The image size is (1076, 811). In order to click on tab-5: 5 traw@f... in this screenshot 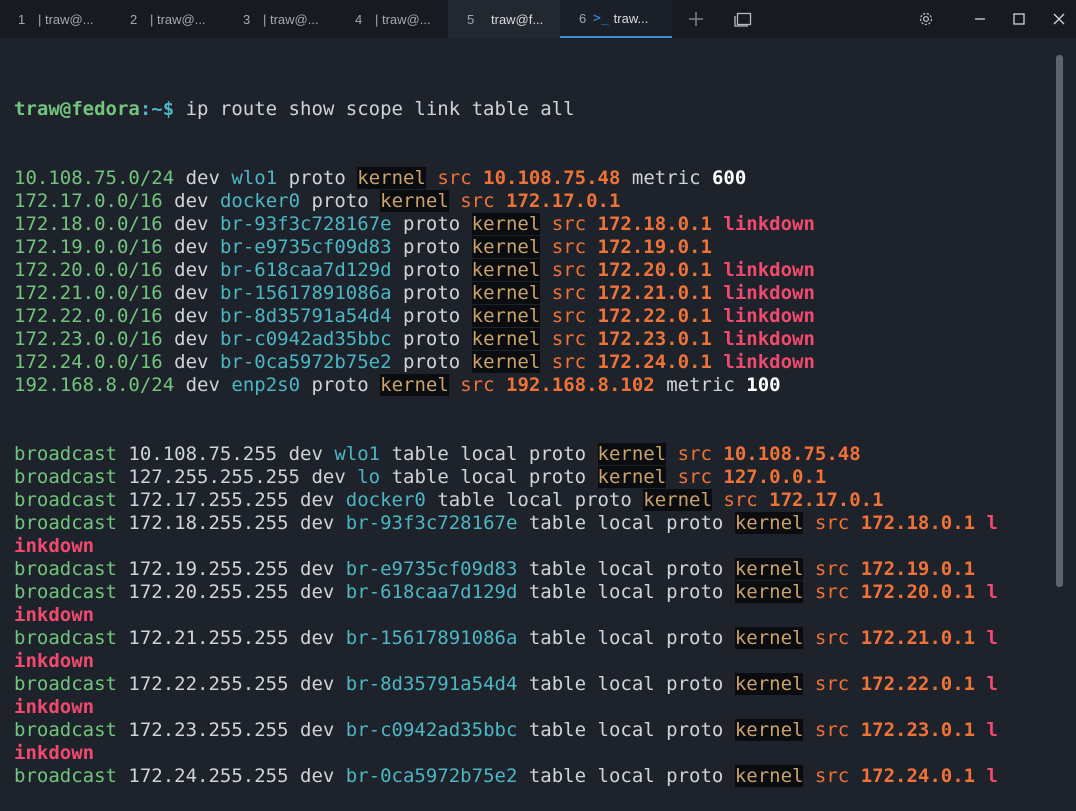, I will do `click(504, 19)`.